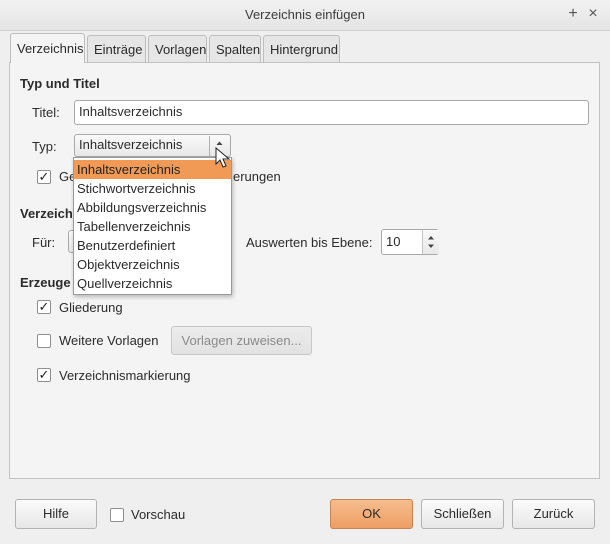  What do you see at coordinates (410, 242) in the screenshot?
I see `evaluate-level-spinner: 10` at bounding box center [410, 242].